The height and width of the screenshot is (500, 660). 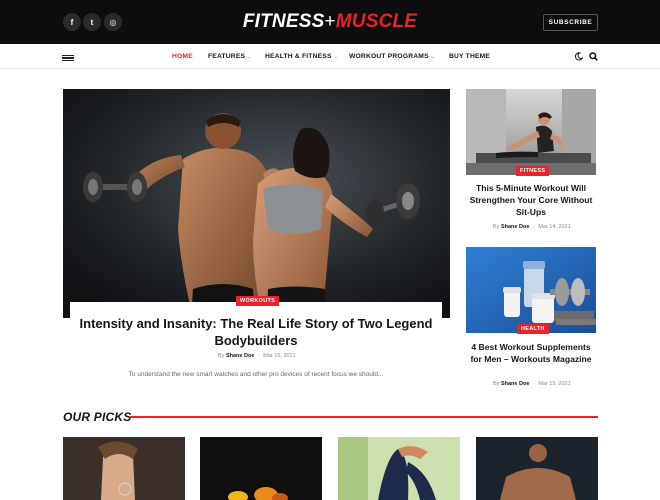 I want to click on post-date: Mar 14, 2021, so click(x=554, y=227).